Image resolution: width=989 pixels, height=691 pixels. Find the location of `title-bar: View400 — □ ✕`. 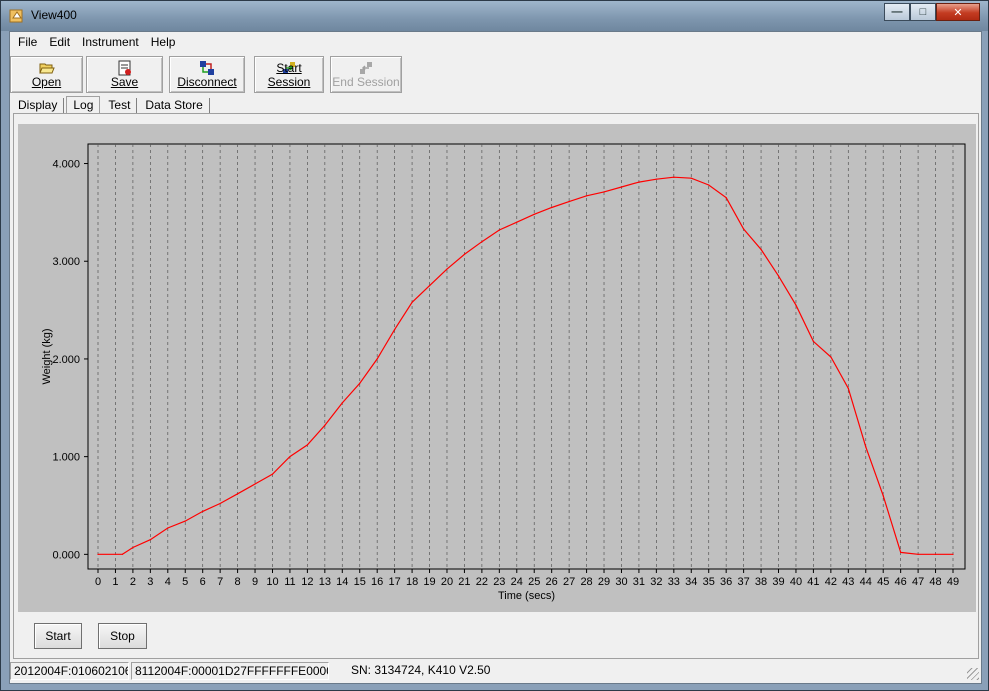

title-bar: View400 — □ ✕ is located at coordinates (494, 16).